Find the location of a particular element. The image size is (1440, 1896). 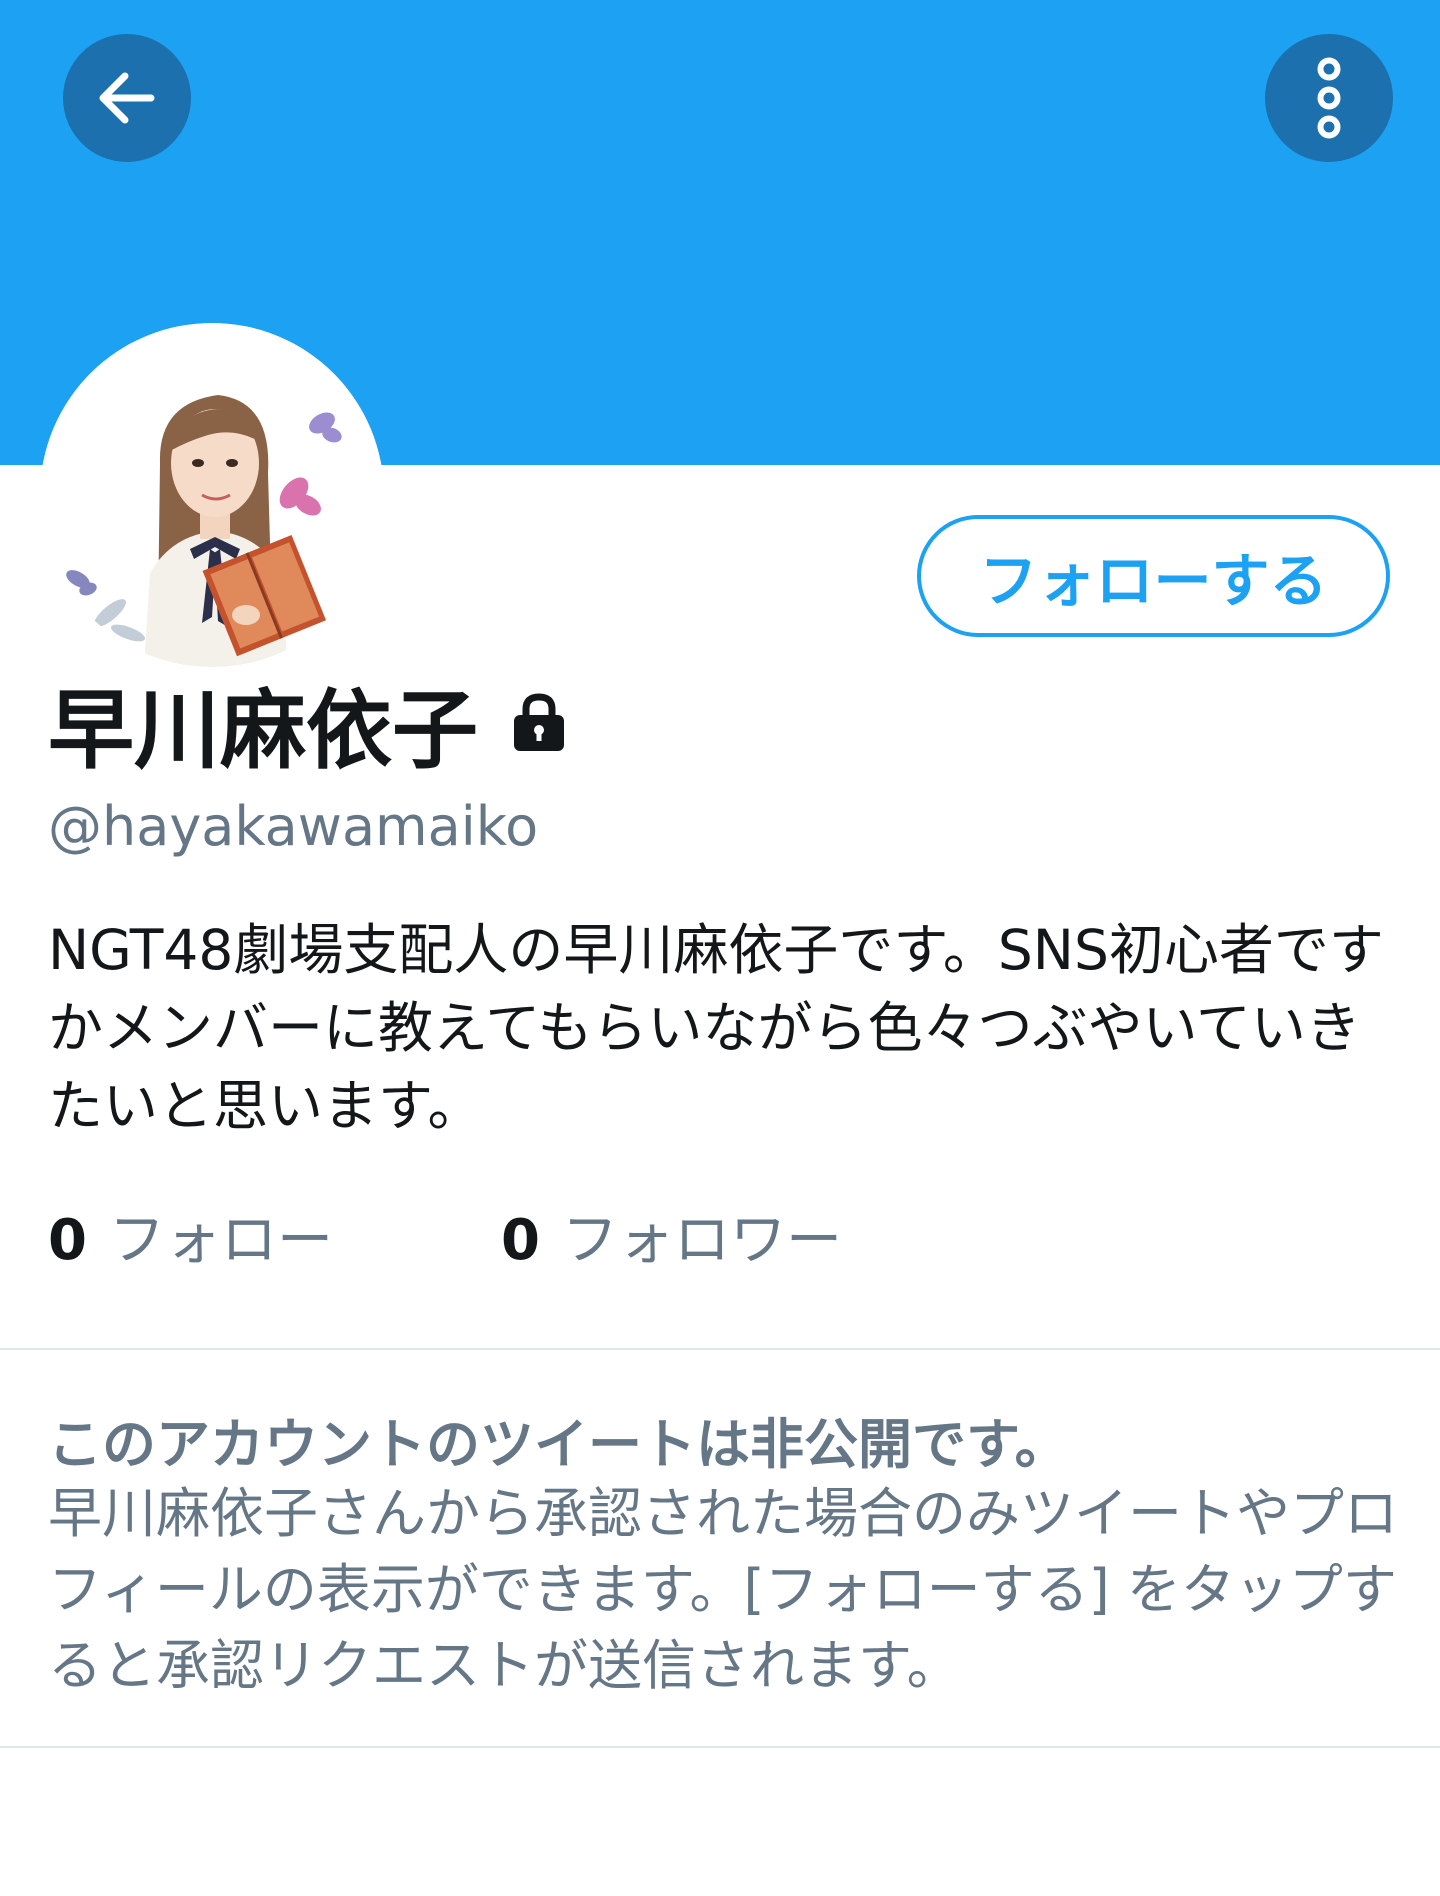

follow-button: フォローする is located at coordinates (1153, 576).